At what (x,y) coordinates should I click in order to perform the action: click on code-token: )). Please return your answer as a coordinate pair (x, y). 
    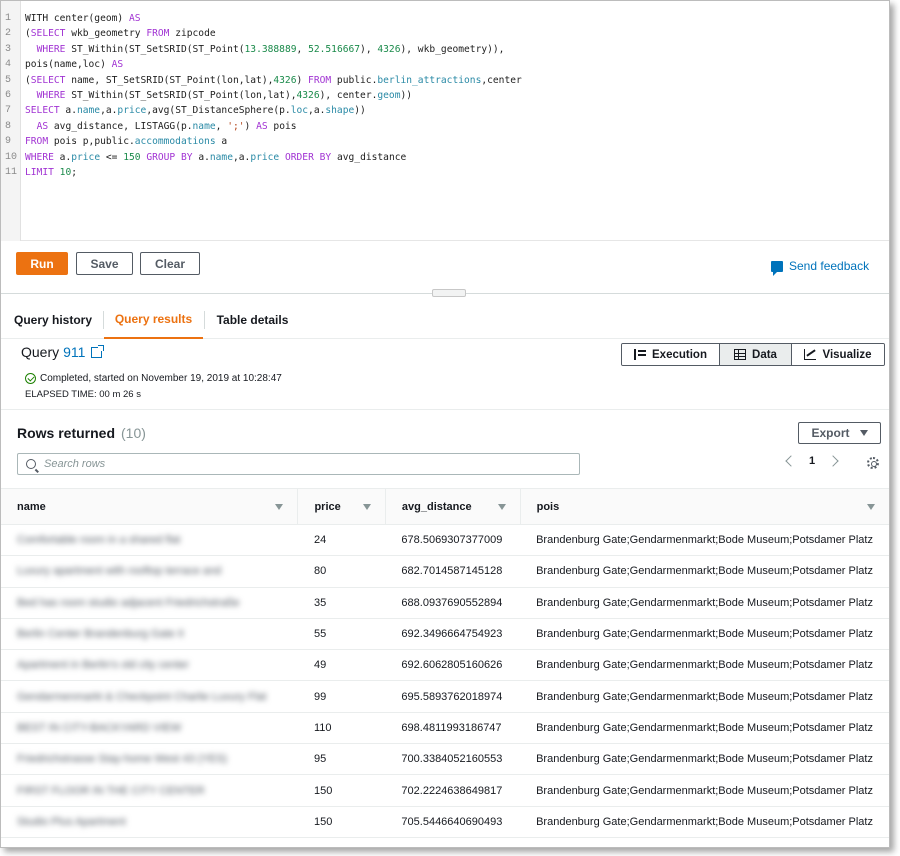
    Looking at the image, I should click on (360, 111).